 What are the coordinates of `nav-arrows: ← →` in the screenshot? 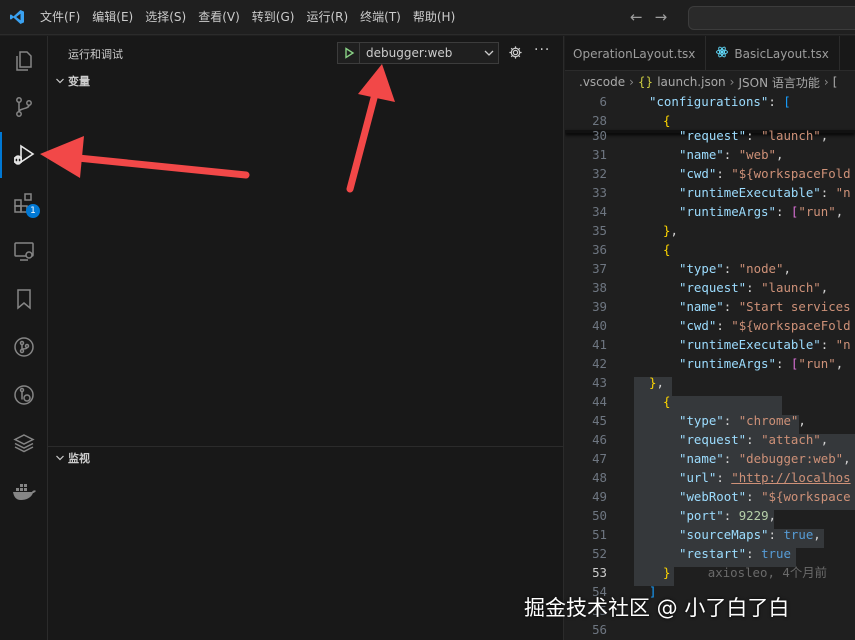 It's located at (648, 17).